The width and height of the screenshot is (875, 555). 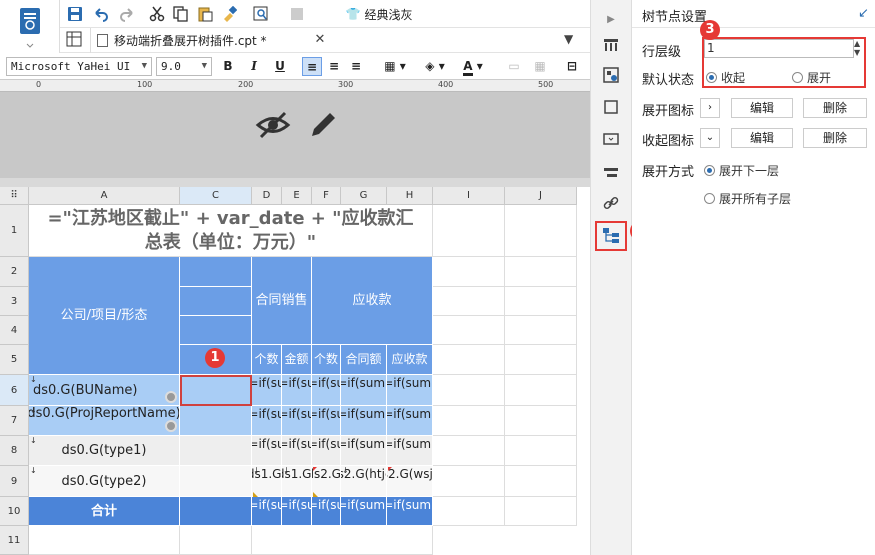 I want to click on col-header-j: J, so click(x=541, y=196).